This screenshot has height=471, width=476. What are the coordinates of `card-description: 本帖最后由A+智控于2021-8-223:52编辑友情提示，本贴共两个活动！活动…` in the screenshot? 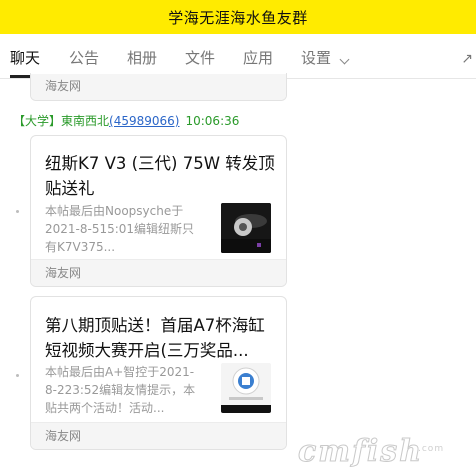 It's located at (120, 390).